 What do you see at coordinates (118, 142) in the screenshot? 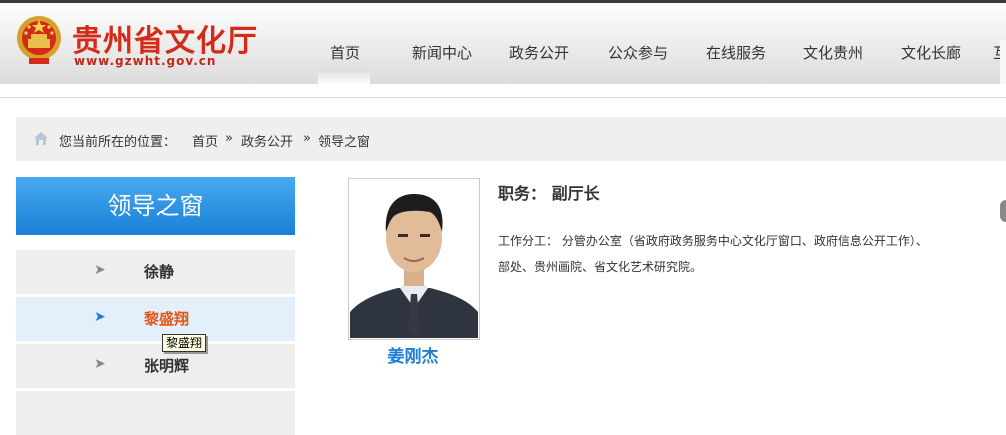
I see `breadcrumb-prefix: 您当前所在的位置：` at bounding box center [118, 142].